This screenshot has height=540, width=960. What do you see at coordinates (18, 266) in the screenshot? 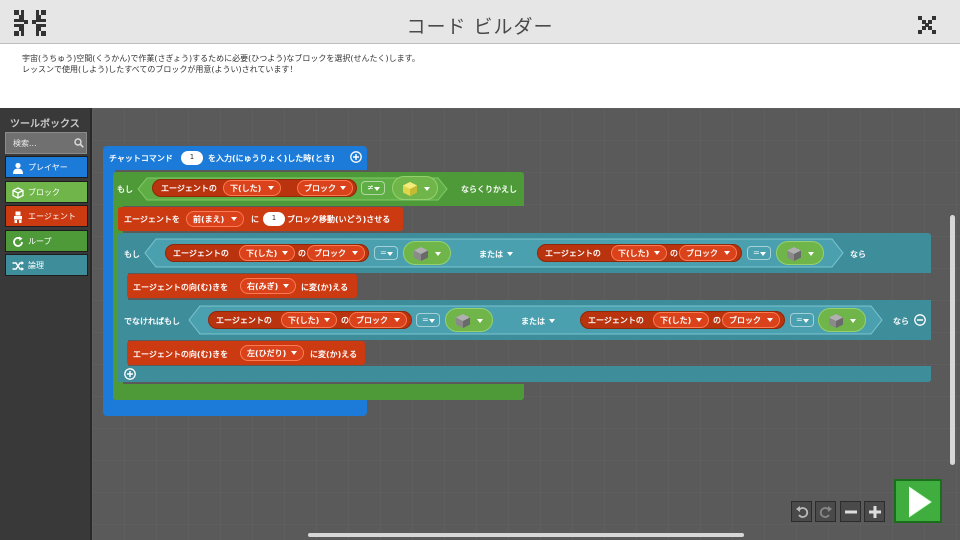
I see `shuffle-icon` at bounding box center [18, 266].